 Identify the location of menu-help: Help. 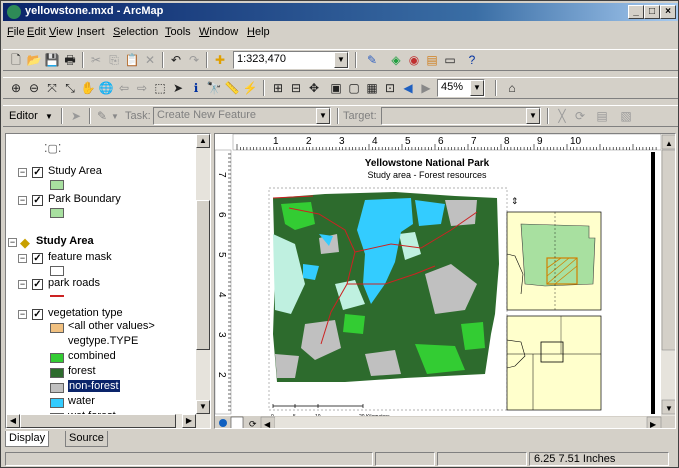
(258, 32).